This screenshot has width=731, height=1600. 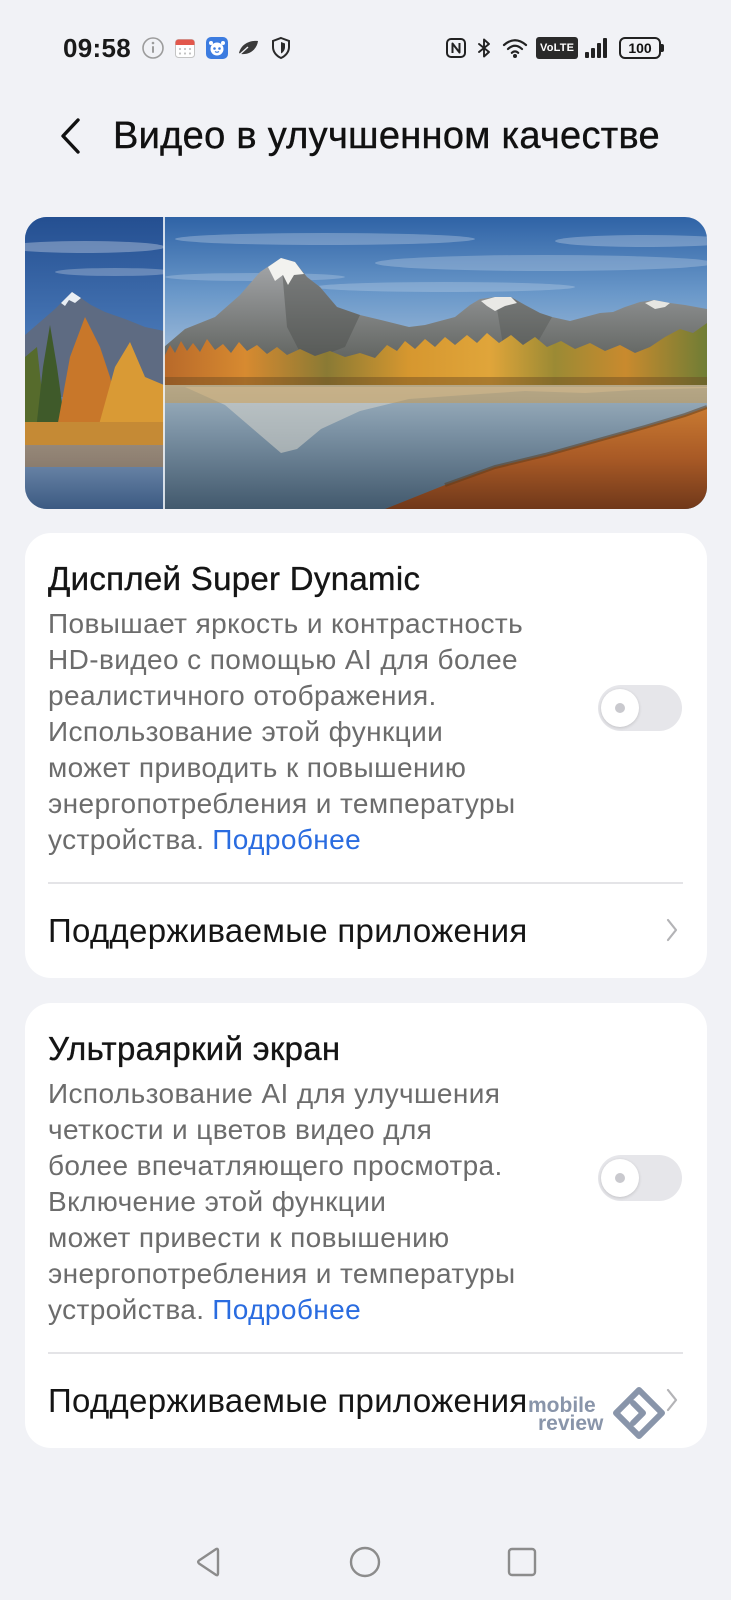 I want to click on back-button, so click(x=71, y=136).